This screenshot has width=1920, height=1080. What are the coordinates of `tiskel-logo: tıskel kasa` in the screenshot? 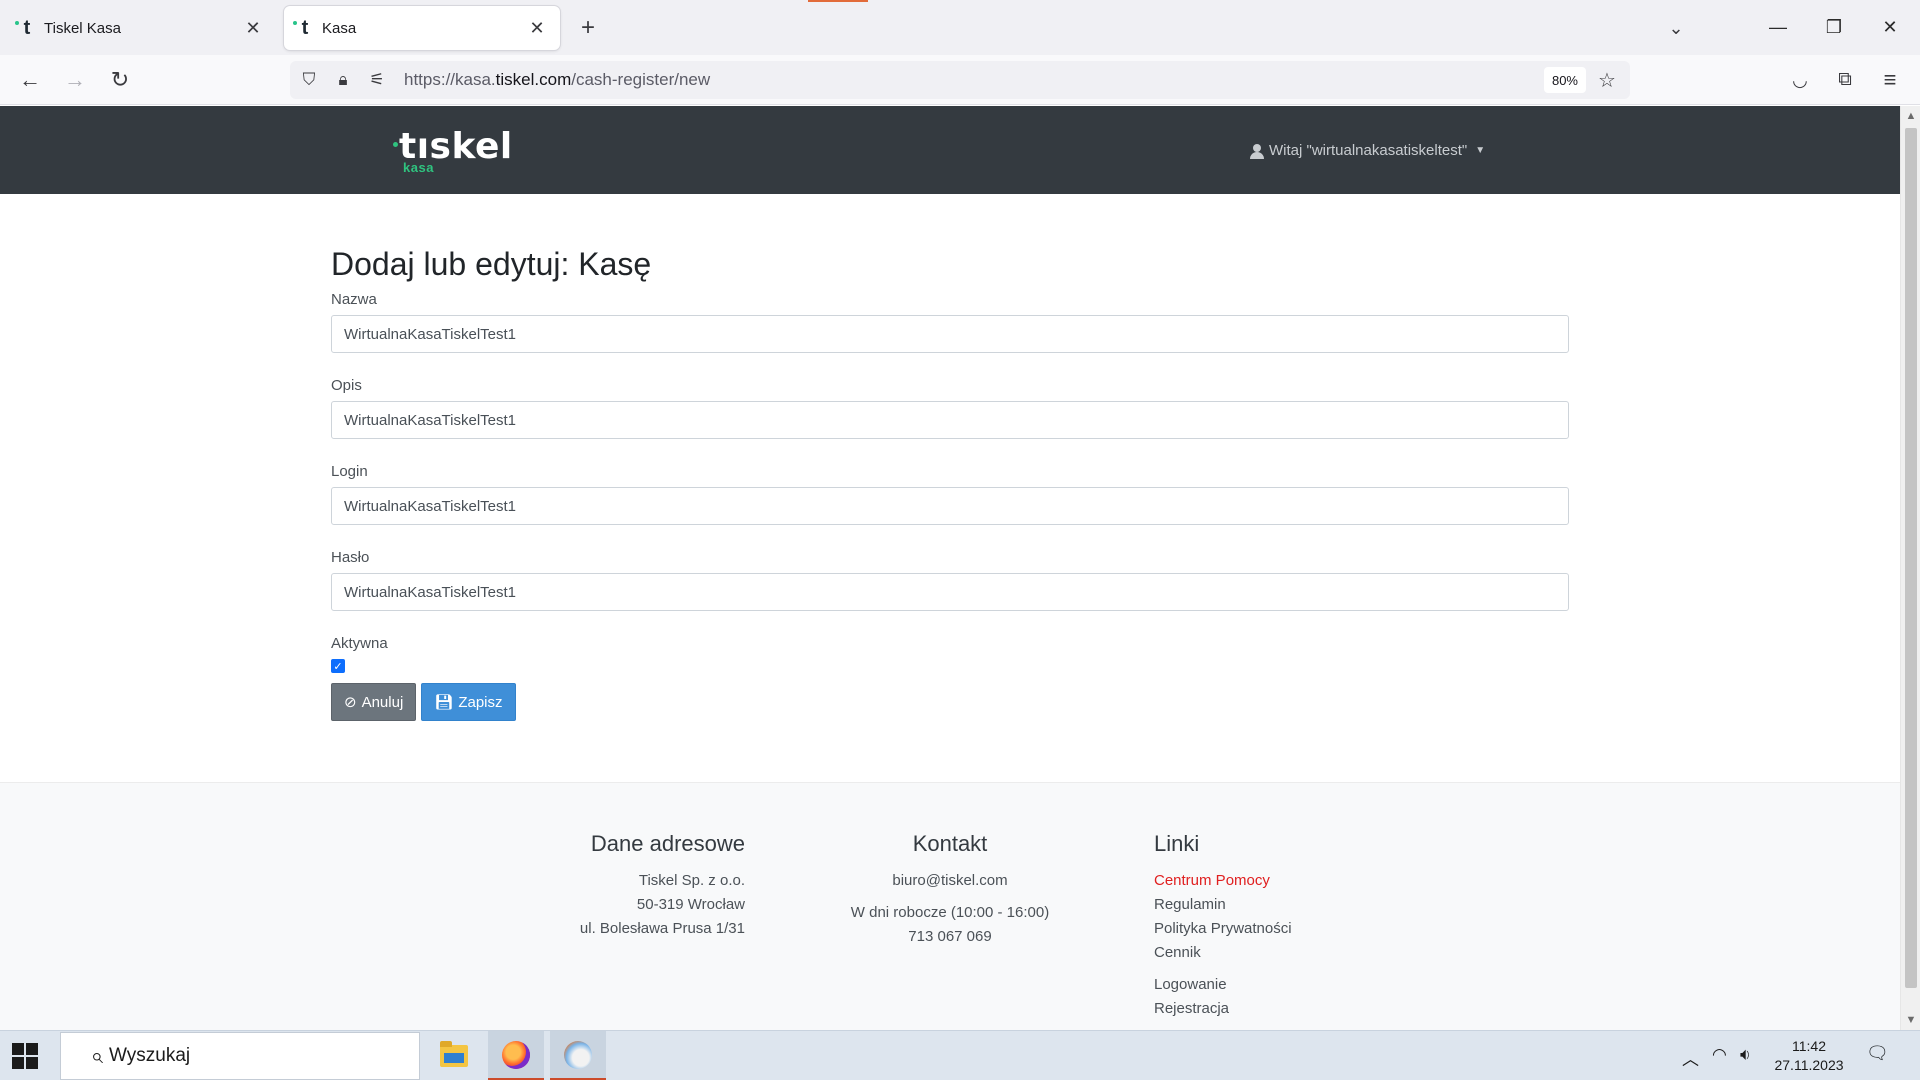 It's located at (452, 152).